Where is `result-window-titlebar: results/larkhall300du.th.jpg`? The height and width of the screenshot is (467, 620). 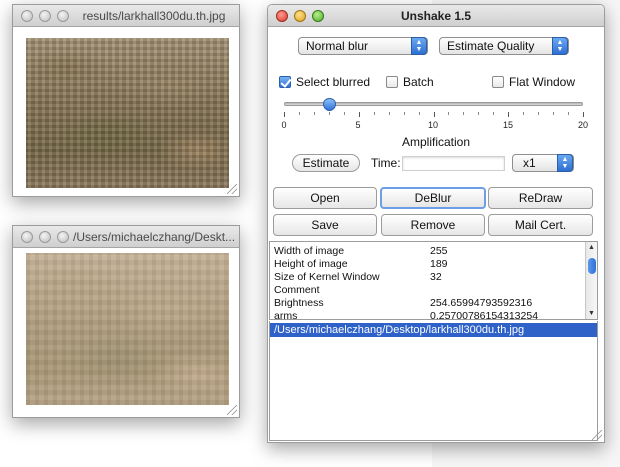 result-window-titlebar: results/larkhall300du.th.jpg is located at coordinates (126, 16).